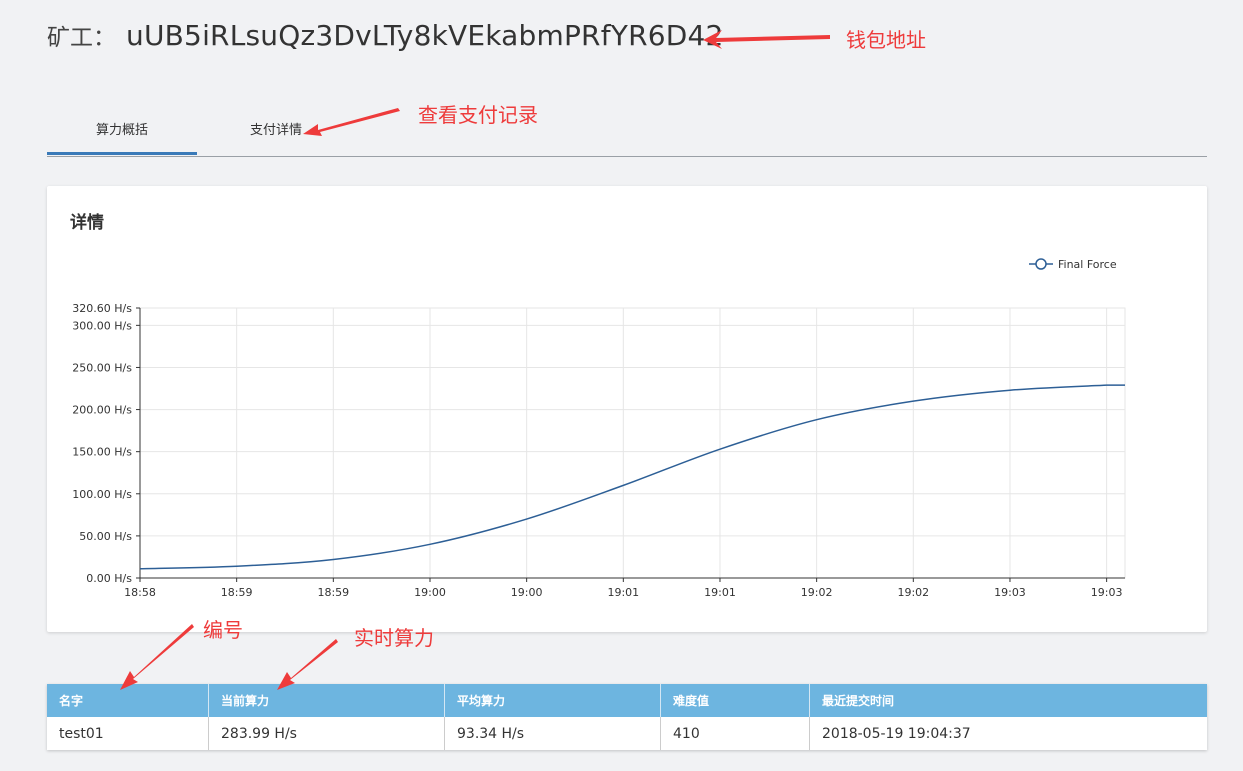 This screenshot has height=771, width=1243. Describe the element at coordinates (102, 325) in the screenshot. I see `y-tick-label: 300.00 H/s` at that location.